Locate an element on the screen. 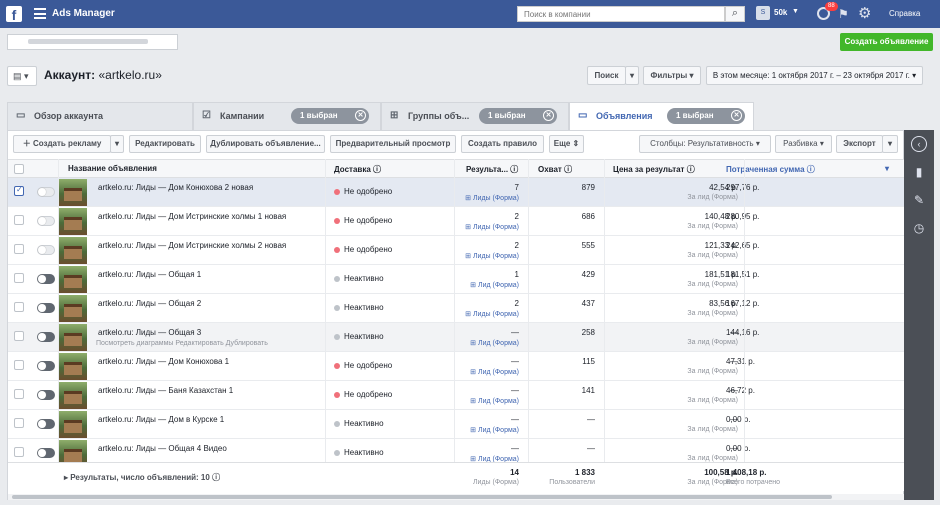  col-results: Результа... ⓘ is located at coordinates (492, 169).